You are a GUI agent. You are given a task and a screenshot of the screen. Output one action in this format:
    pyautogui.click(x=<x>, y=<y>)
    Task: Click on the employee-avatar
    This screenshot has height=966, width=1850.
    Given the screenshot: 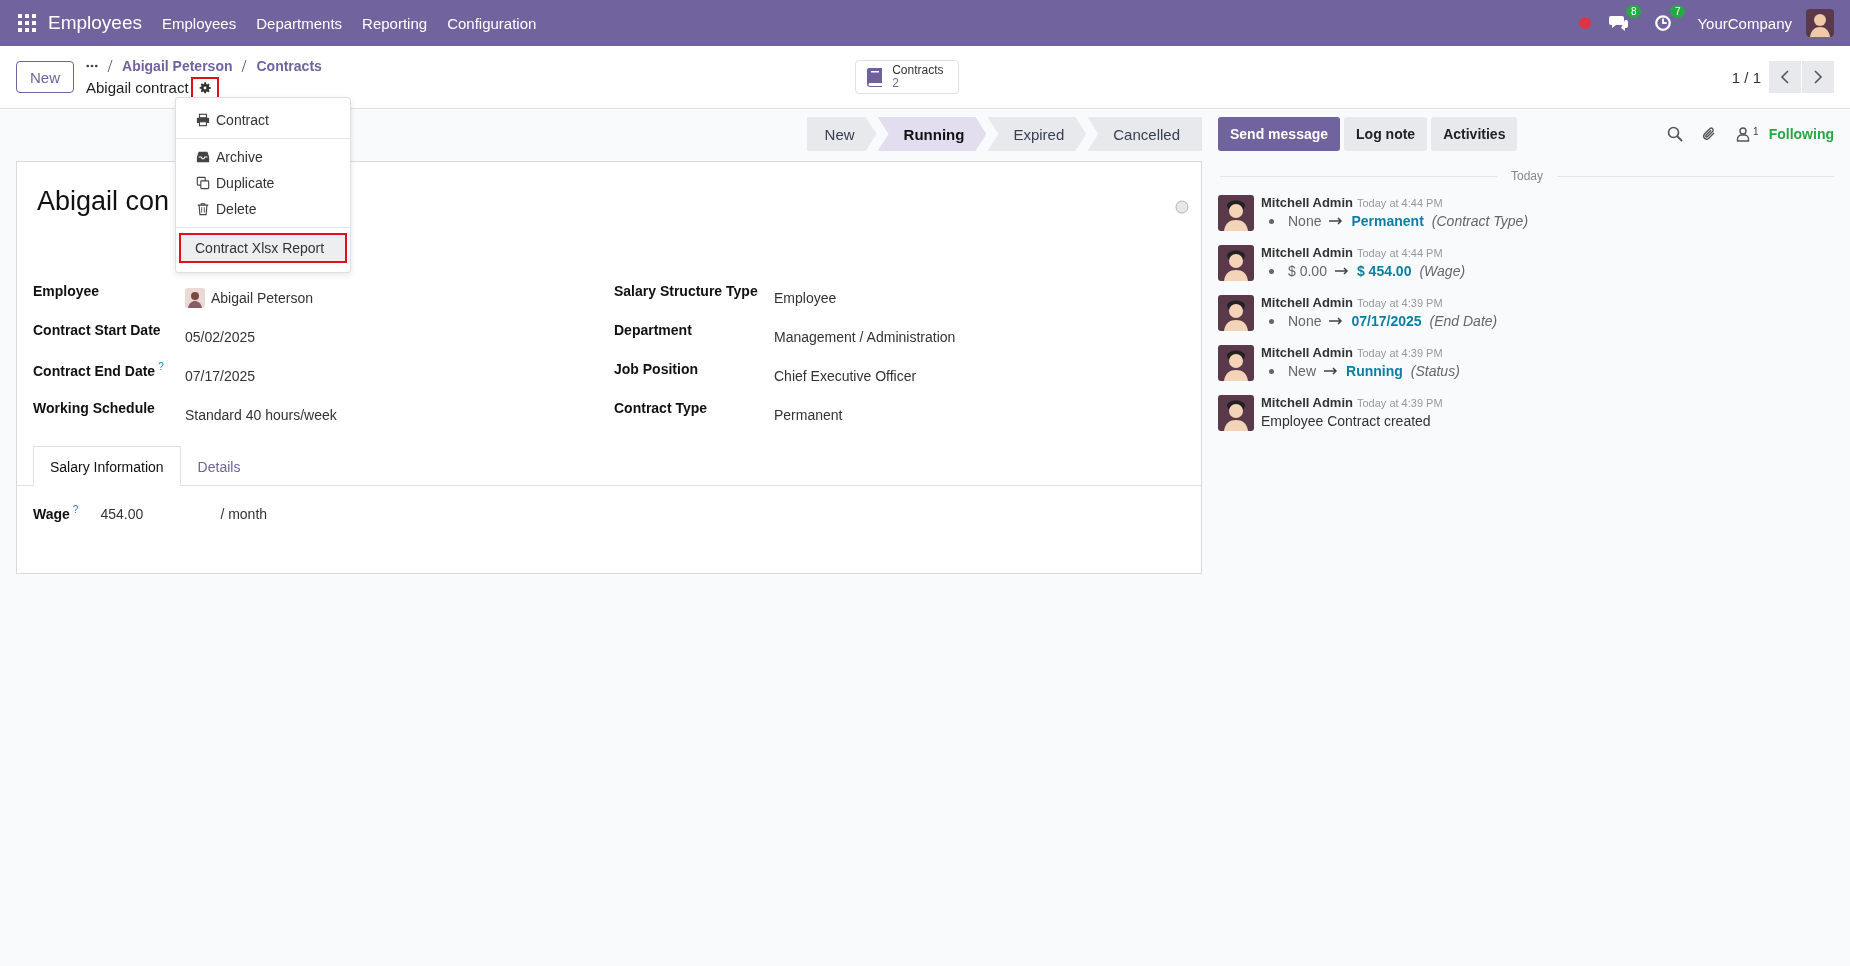 What is the action you would take?
    pyautogui.click(x=195, y=297)
    